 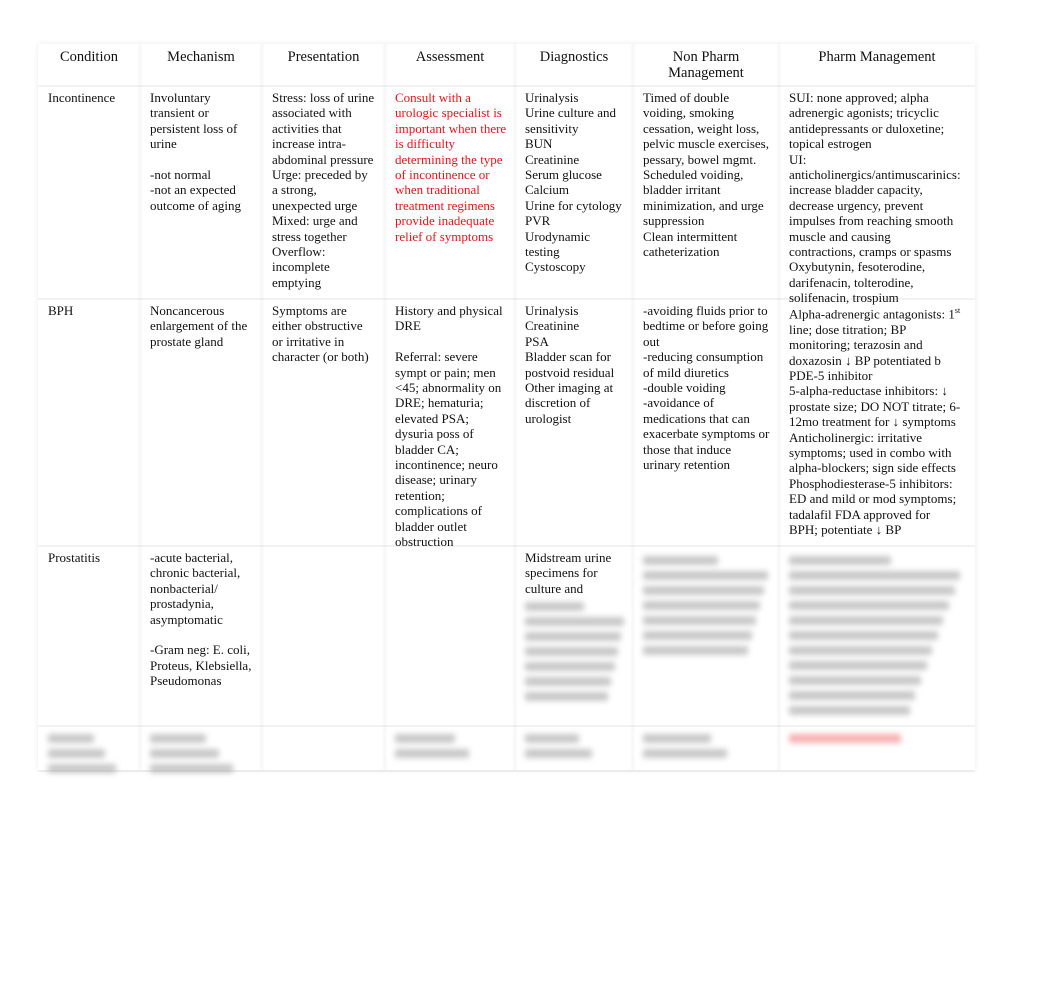 What do you see at coordinates (163, 144) in the screenshot?
I see `cell-text: urine` at bounding box center [163, 144].